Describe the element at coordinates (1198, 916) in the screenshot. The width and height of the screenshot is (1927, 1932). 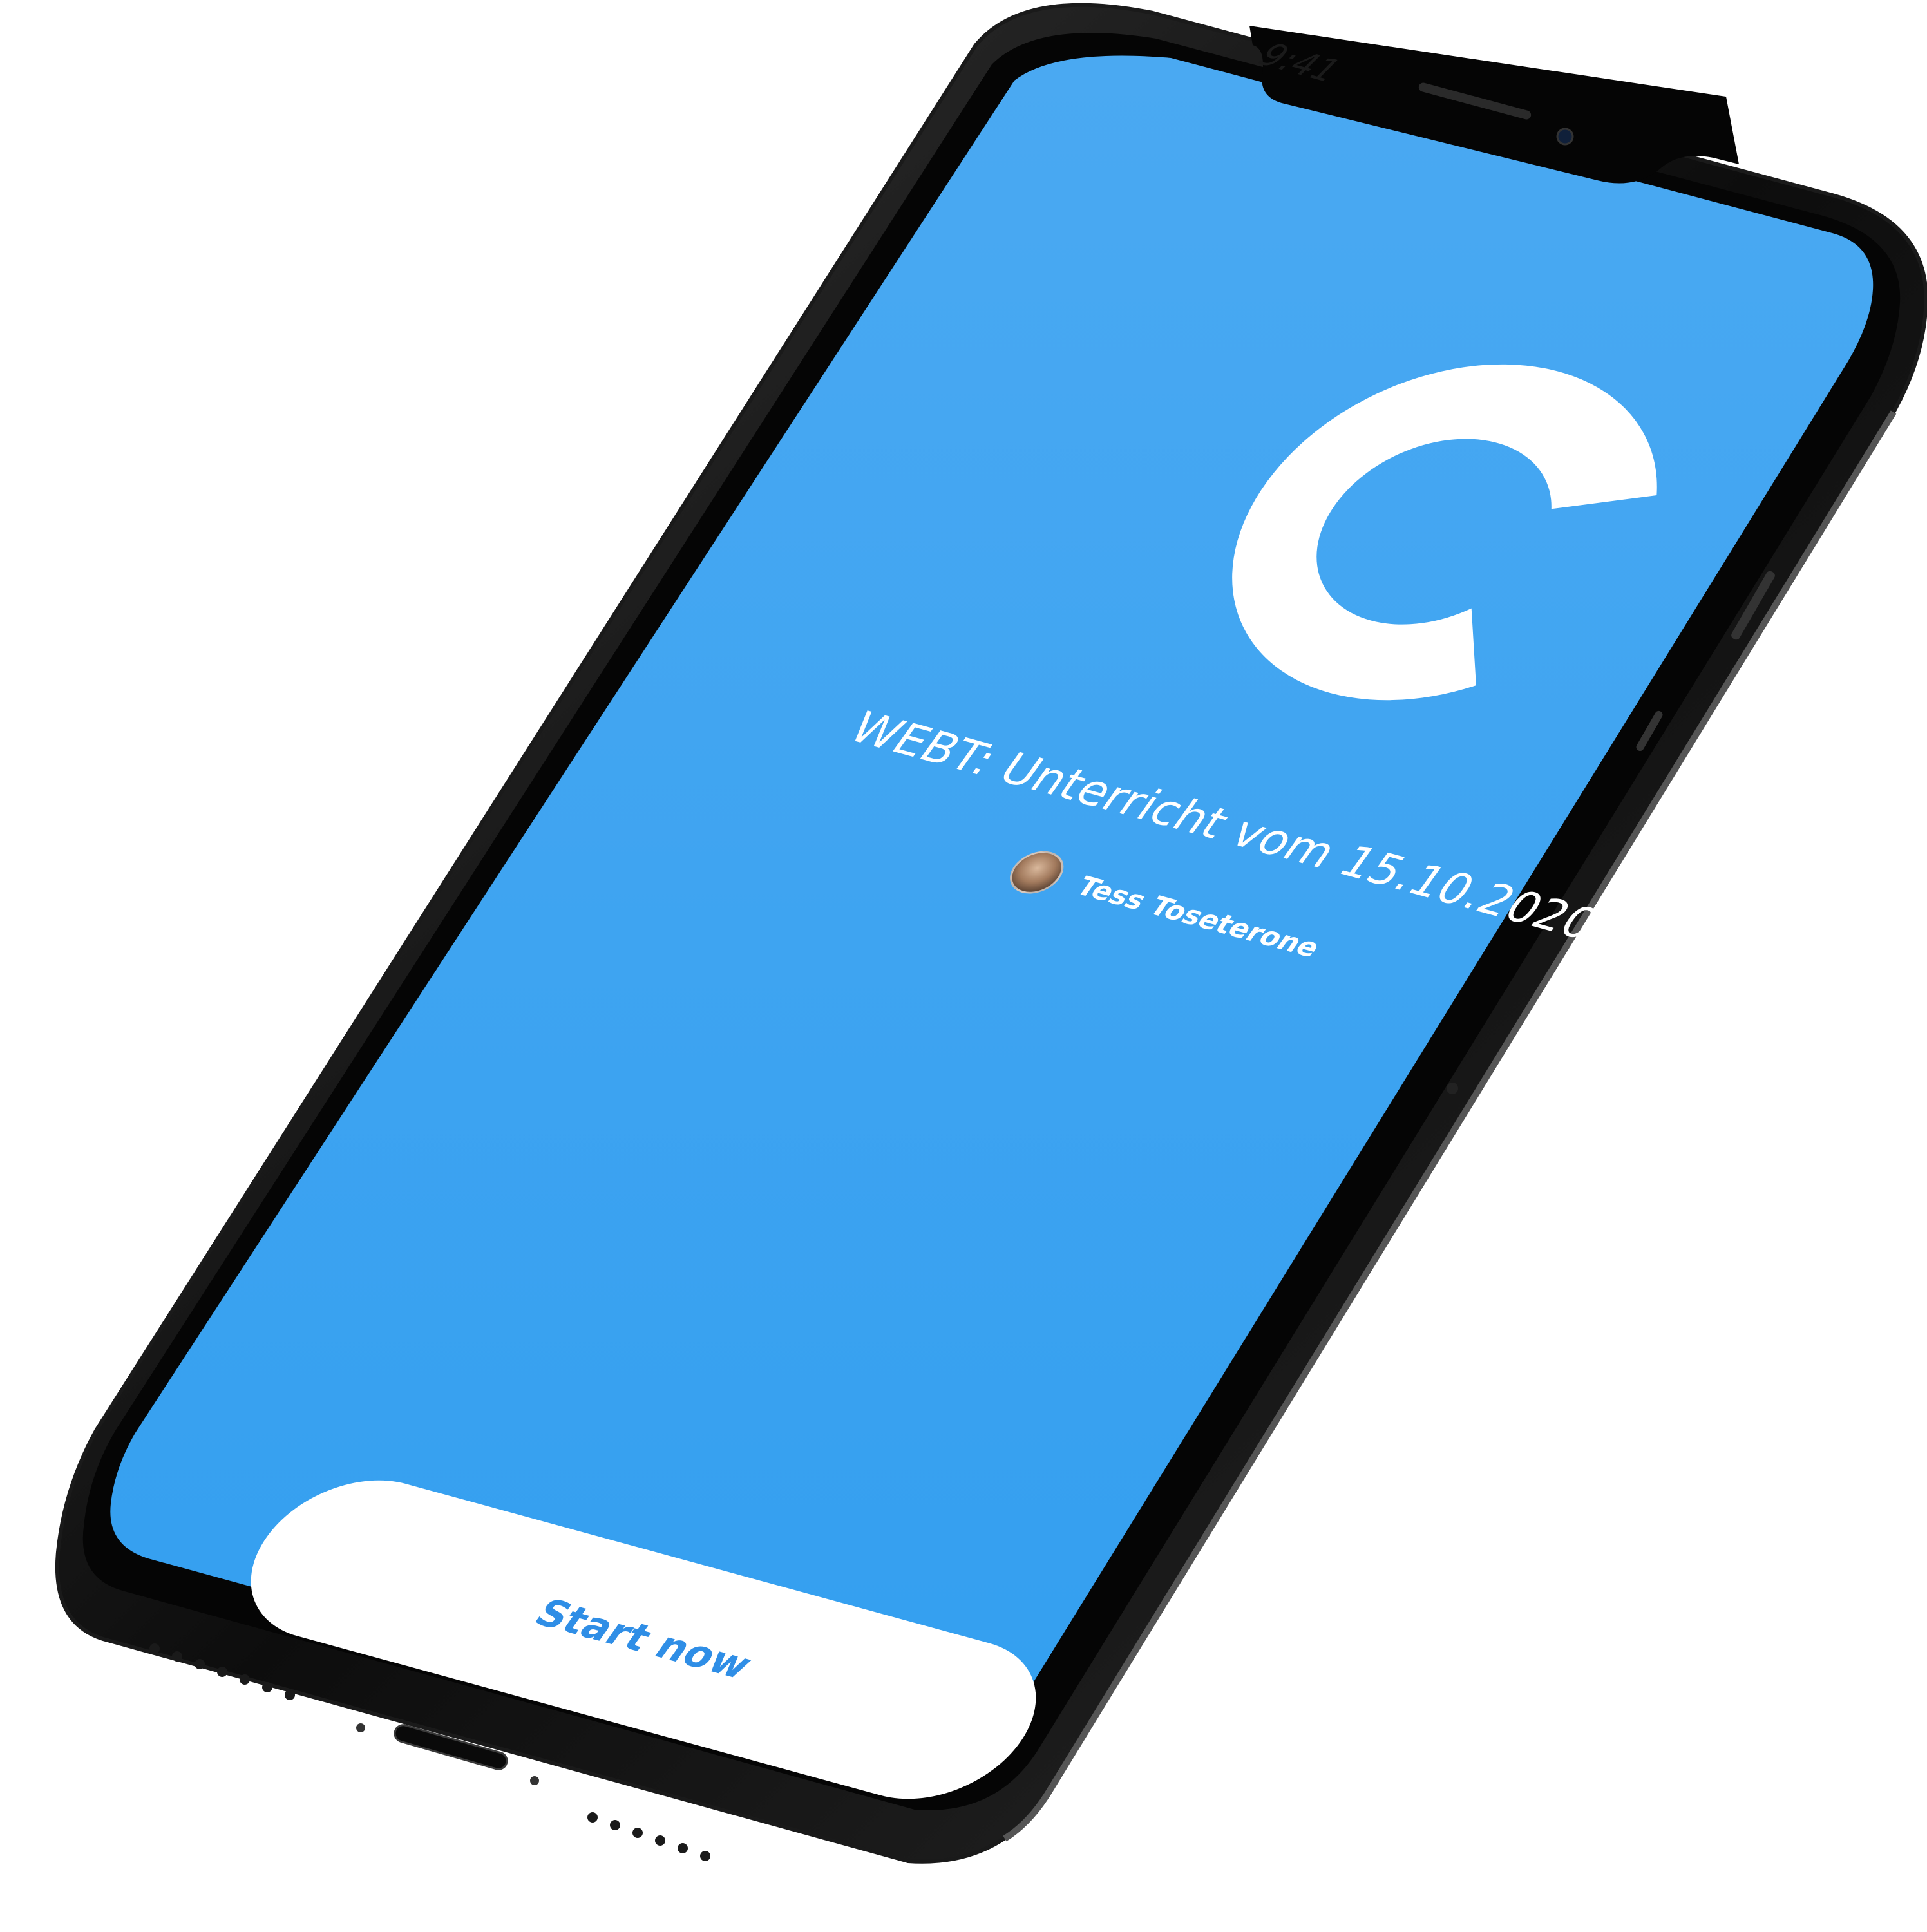
I see `author-name: Tess Toseterone` at that location.